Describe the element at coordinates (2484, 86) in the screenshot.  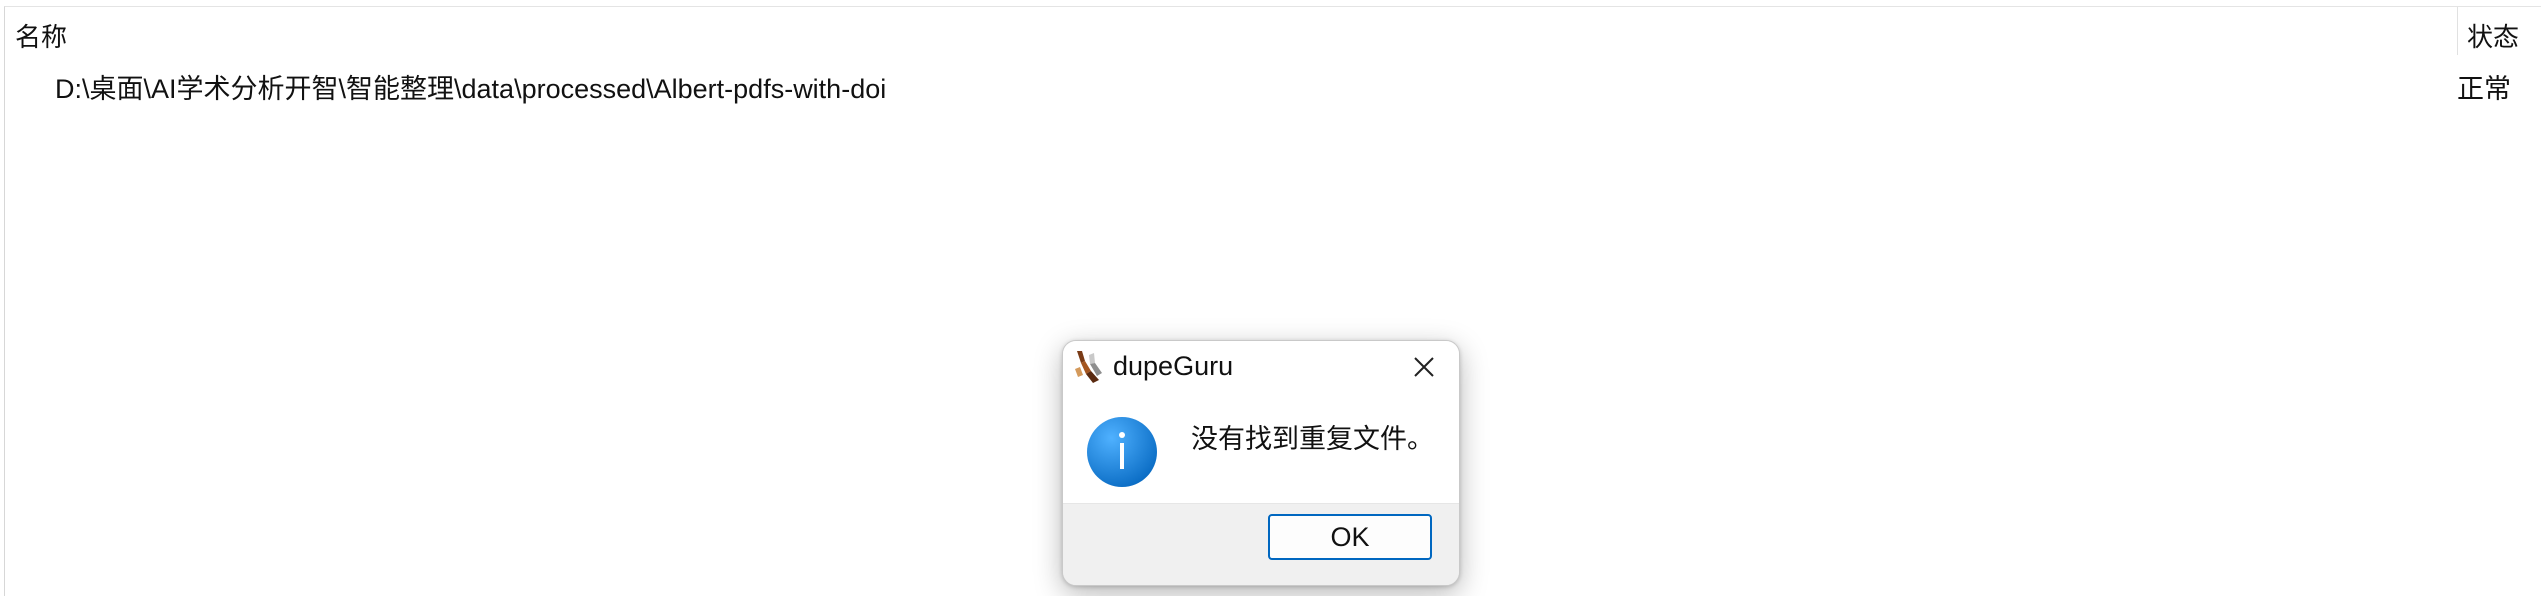
I see `folder-status: 正常` at that location.